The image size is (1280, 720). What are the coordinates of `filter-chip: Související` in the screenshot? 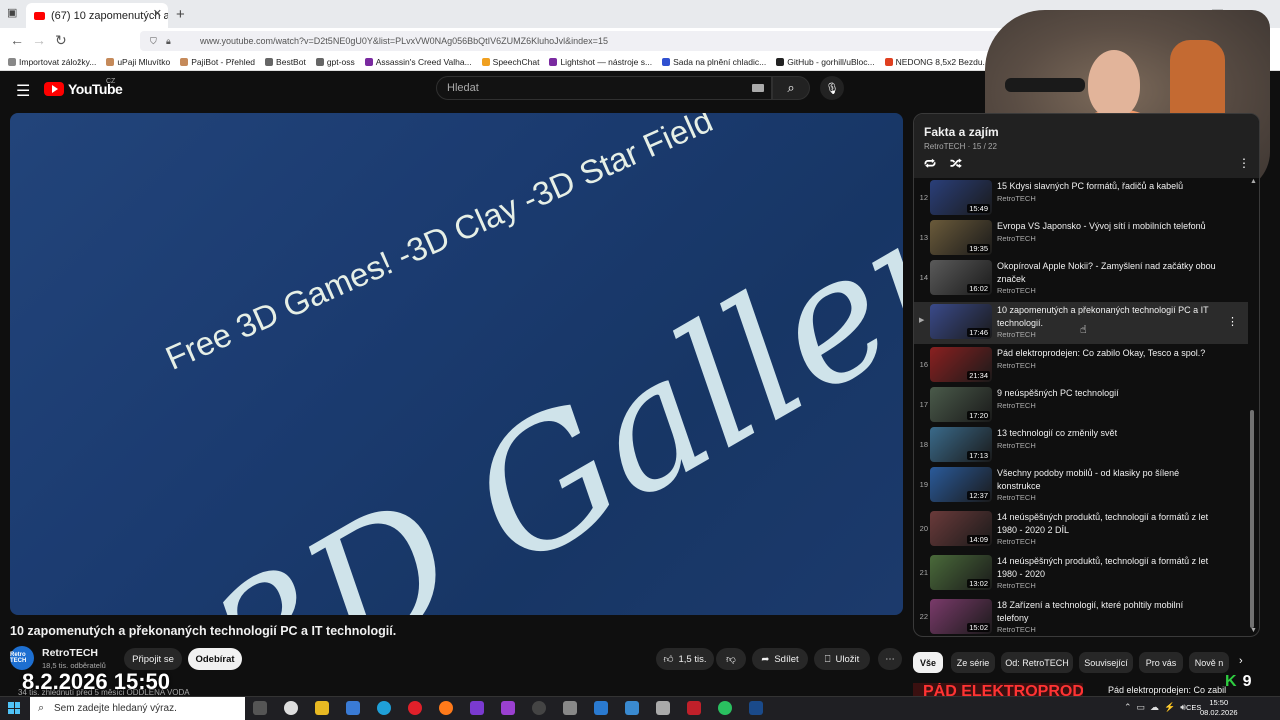 It's located at (1106, 662).